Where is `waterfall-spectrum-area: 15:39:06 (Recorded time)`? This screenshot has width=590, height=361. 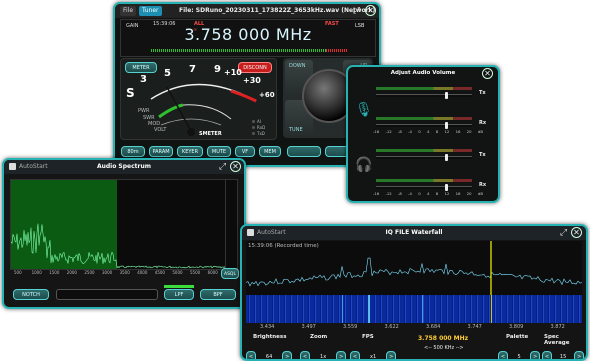
waterfall-spectrum-area: 15:39:06 (Recorded time) is located at coordinates (414, 268).